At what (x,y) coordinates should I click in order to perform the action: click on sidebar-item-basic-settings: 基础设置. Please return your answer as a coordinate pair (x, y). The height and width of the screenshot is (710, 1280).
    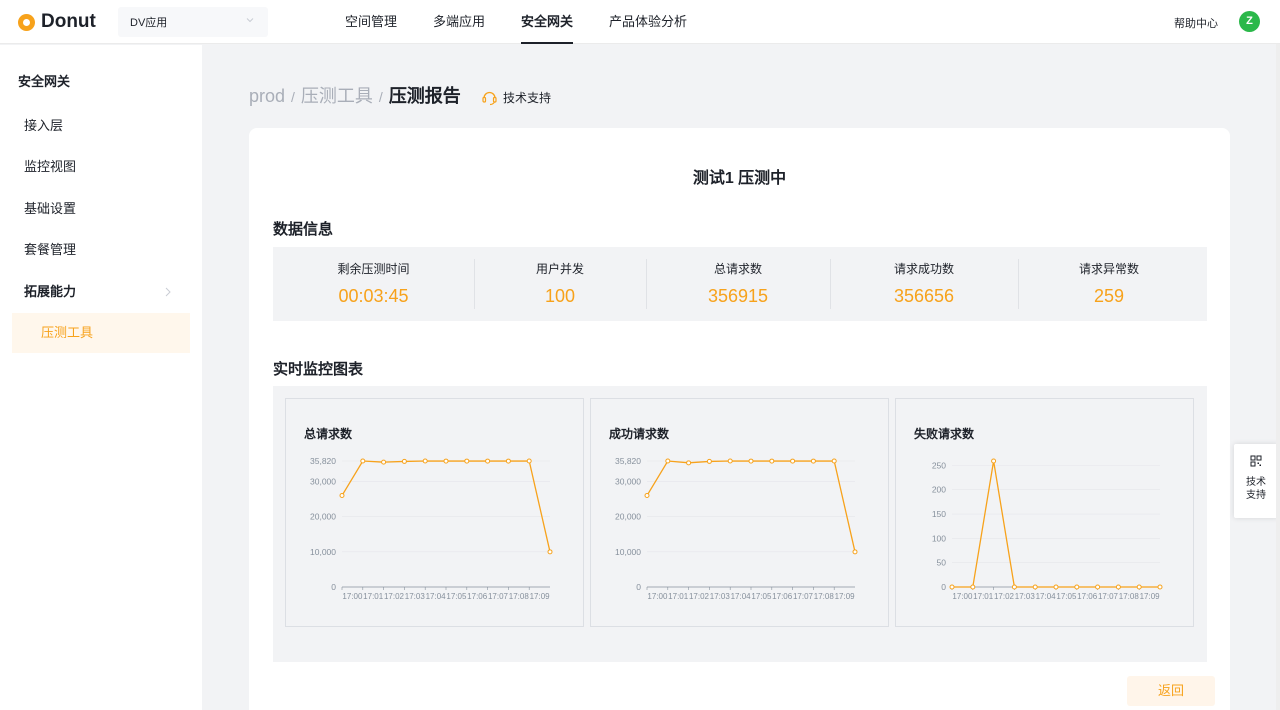
    Looking at the image, I should click on (101, 209).